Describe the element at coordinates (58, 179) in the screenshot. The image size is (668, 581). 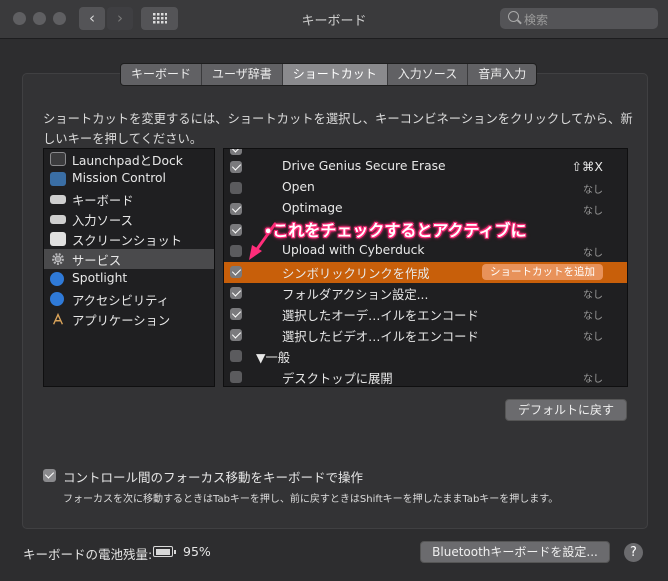
I see `mission-control-icon` at that location.